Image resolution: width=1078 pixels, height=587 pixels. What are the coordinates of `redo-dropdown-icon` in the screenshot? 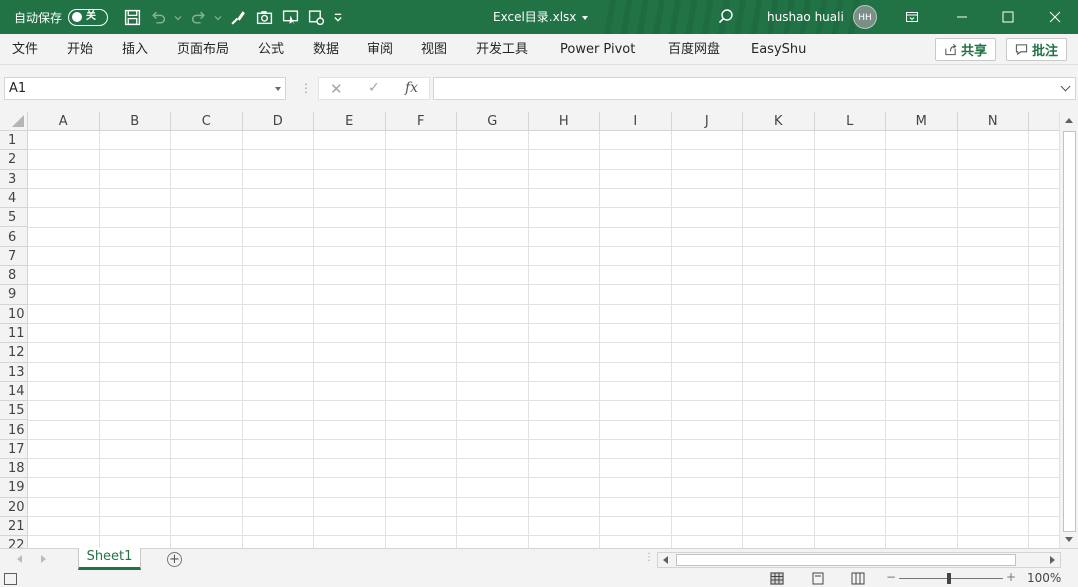 It's located at (218, 17).